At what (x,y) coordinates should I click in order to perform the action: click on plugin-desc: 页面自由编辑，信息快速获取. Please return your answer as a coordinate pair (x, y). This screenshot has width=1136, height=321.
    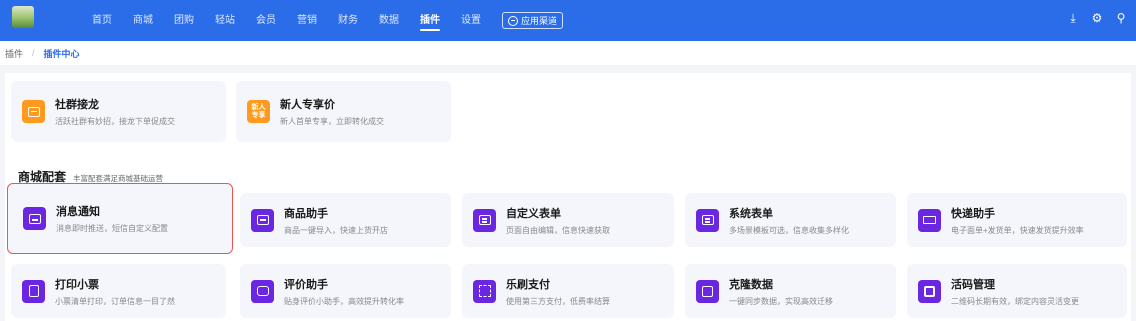
    Looking at the image, I should click on (558, 230).